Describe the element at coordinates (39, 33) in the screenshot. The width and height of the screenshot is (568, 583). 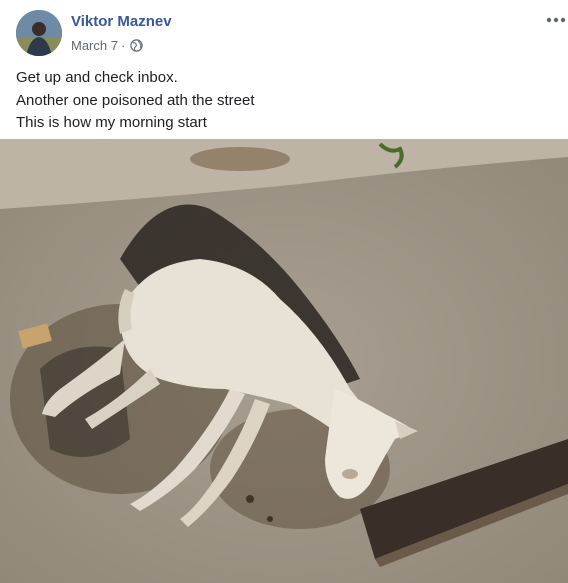
I see `avatar` at that location.